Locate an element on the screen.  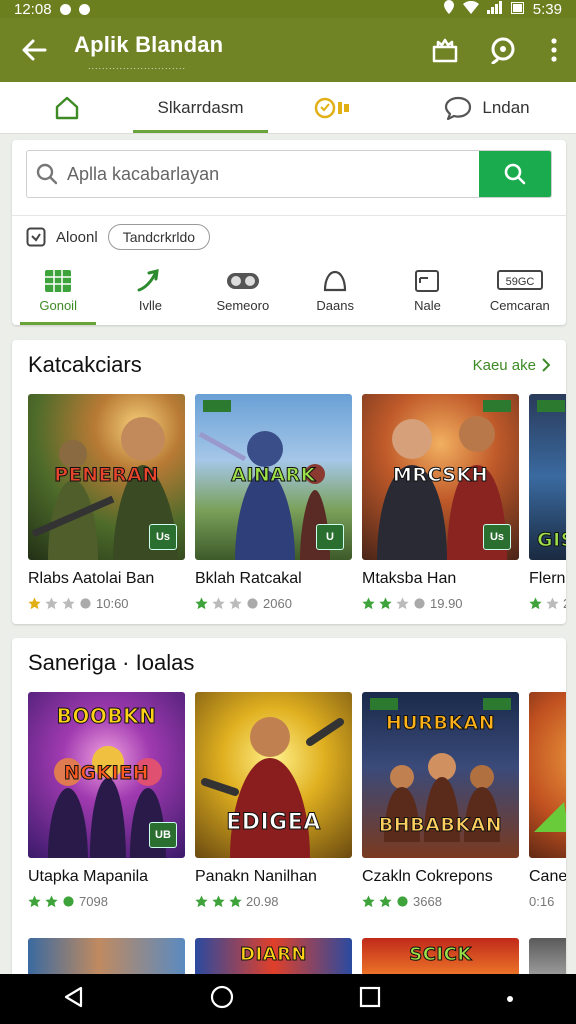
app-thumbnail: MRCSKH Us is located at coordinates (440, 477).